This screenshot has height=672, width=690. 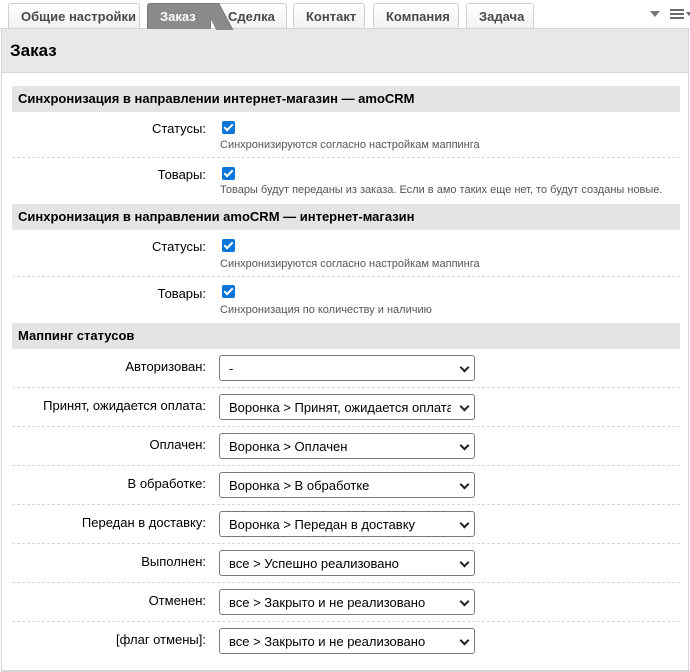 I want to click on mapping-label-processing: В обработке:, so click(x=166, y=483).